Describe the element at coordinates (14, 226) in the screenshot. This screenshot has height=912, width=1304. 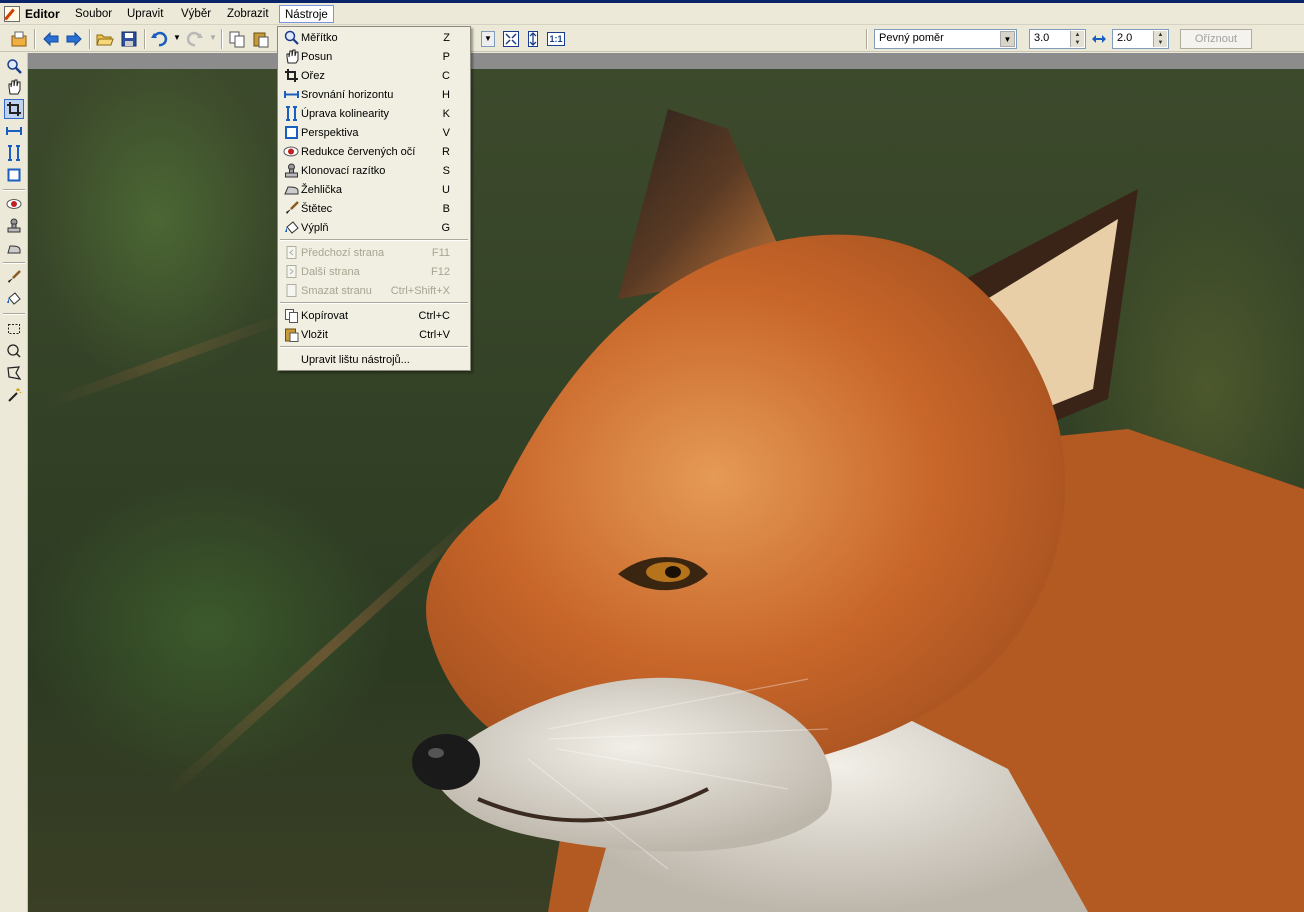
I see `tool-clone-stamp` at that location.